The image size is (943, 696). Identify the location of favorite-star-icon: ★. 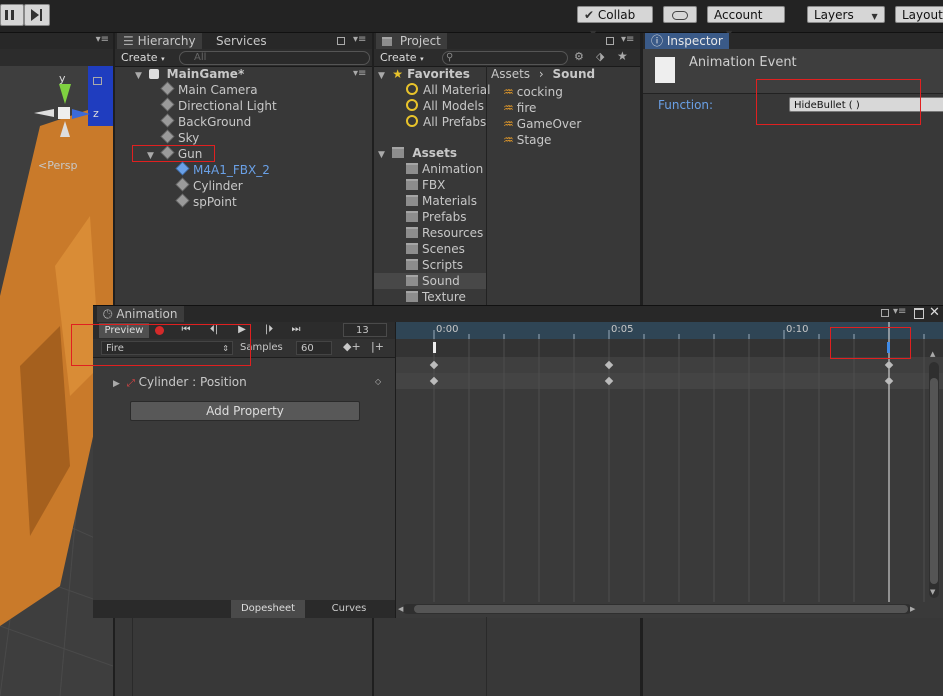
(622, 56).